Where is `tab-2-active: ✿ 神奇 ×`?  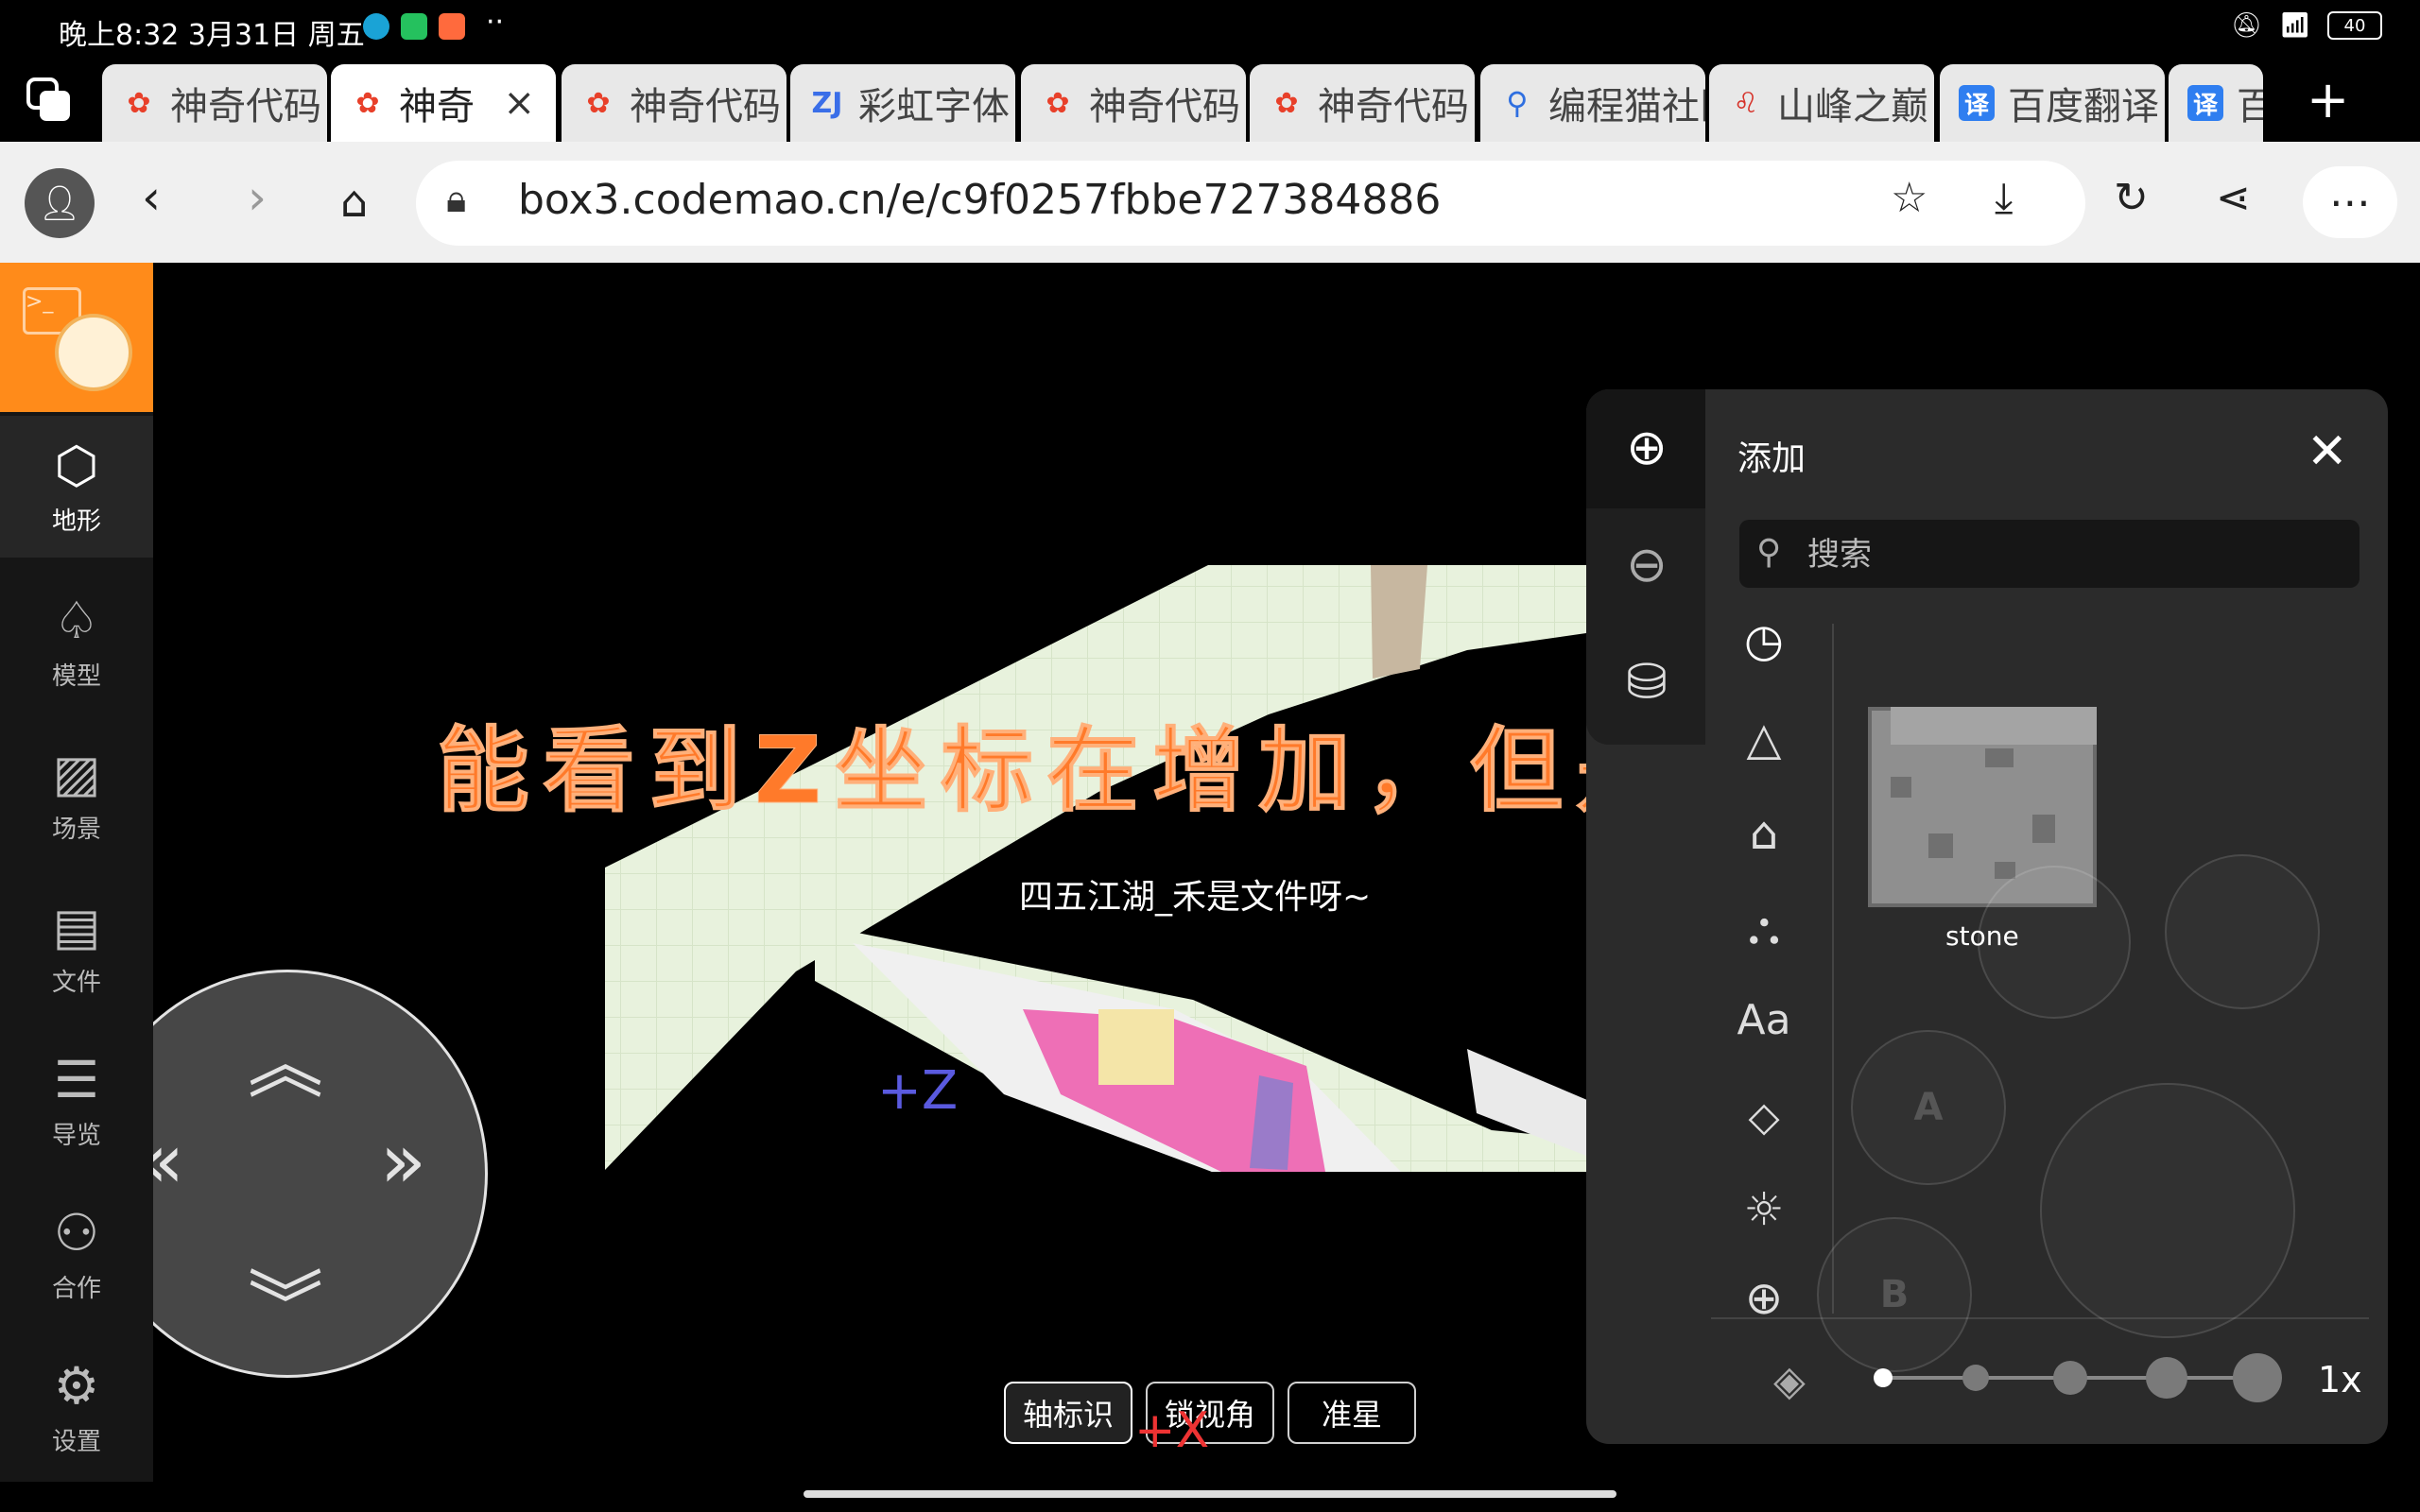
tab-2-active: ✿ 神奇 × is located at coordinates (443, 103).